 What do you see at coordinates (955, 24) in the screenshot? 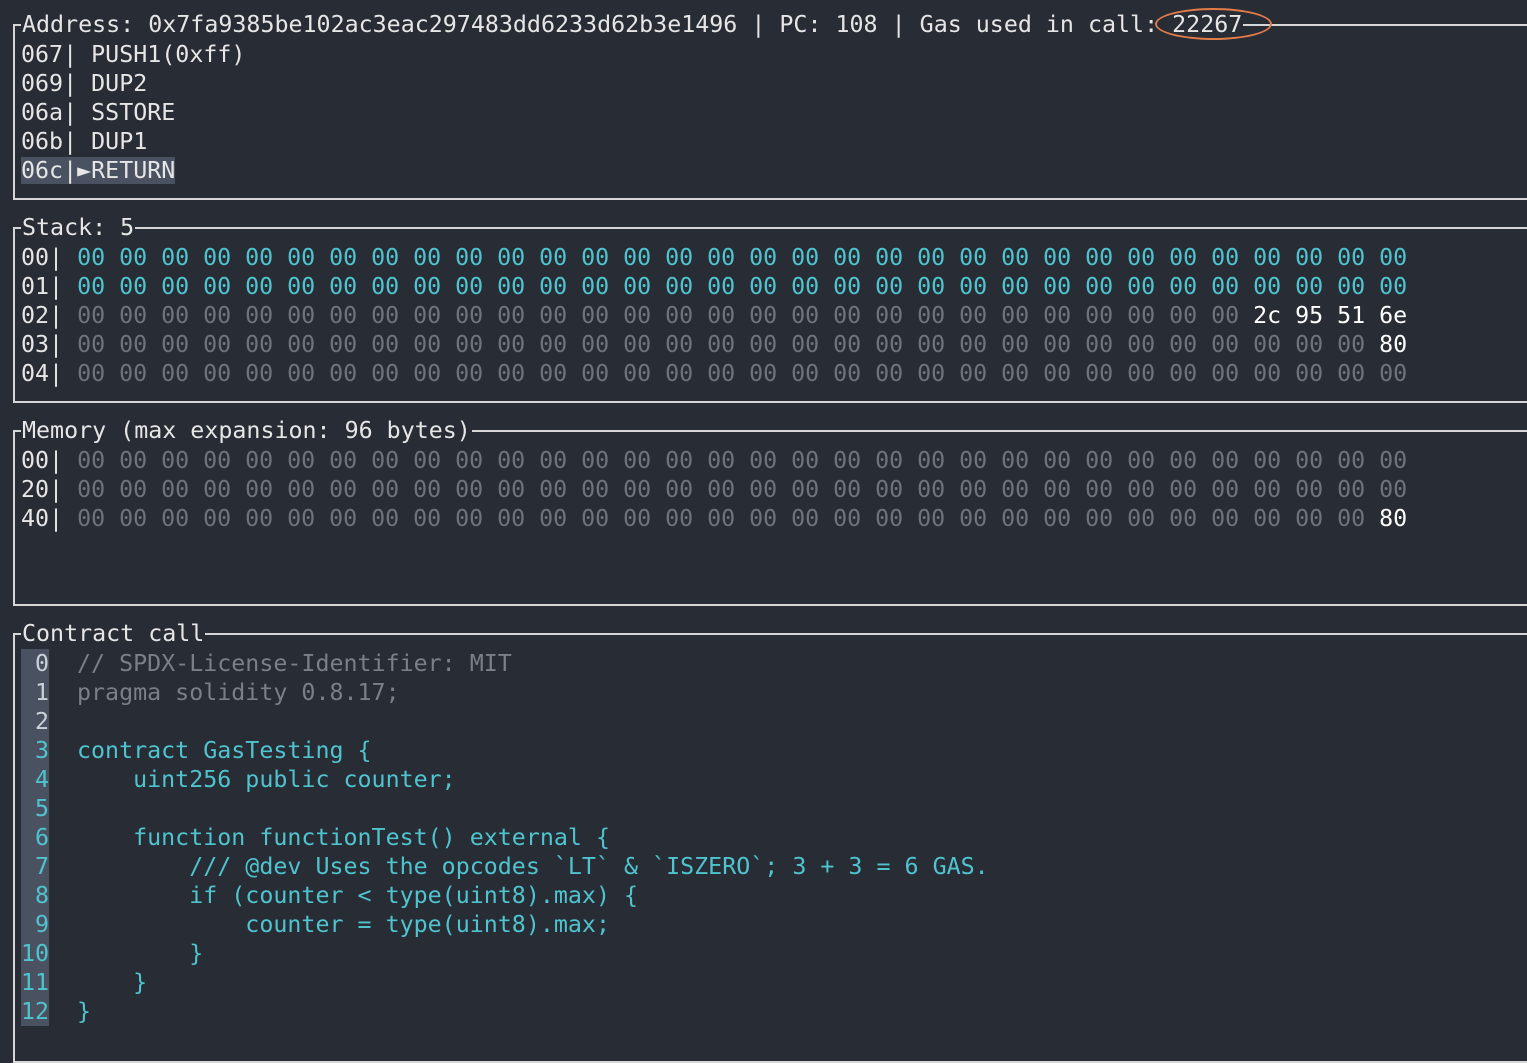
I see `pc-and-gas-label: | PC: 108 | Gas used in call:` at bounding box center [955, 24].